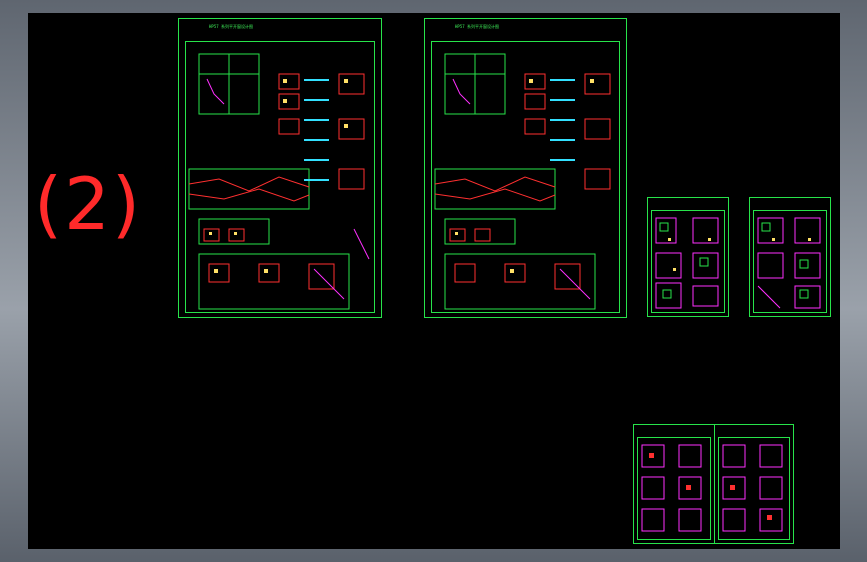 The height and width of the screenshot is (562, 867). I want to click on sheet-2-drawing, so click(522, 181).